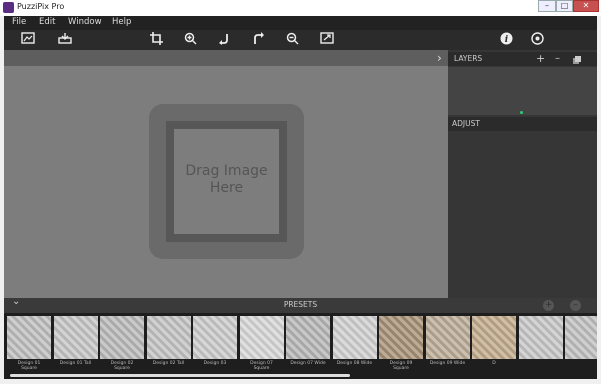 This screenshot has height=384, width=601. Describe the element at coordinates (522, 91) in the screenshot. I see `layers-list` at that location.